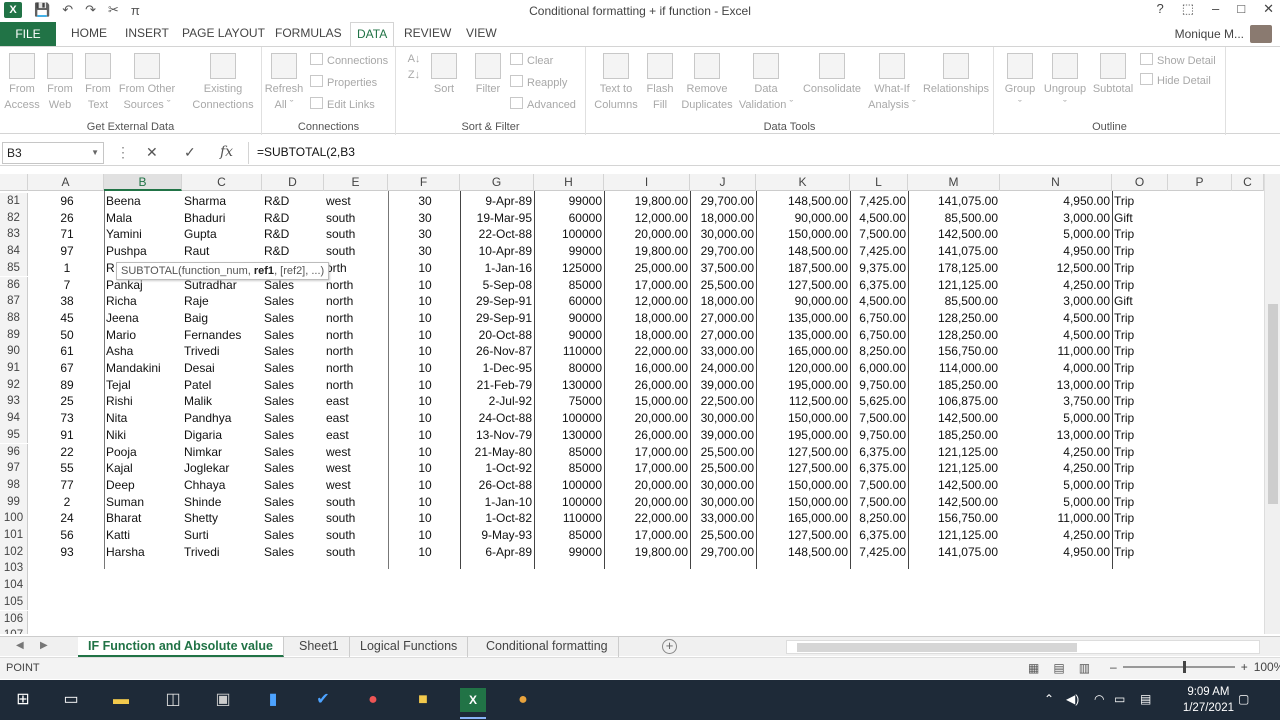 The image size is (1280, 720). What do you see at coordinates (879, 268) in the screenshot?
I see `cell-l: 9,375.00` at bounding box center [879, 268].